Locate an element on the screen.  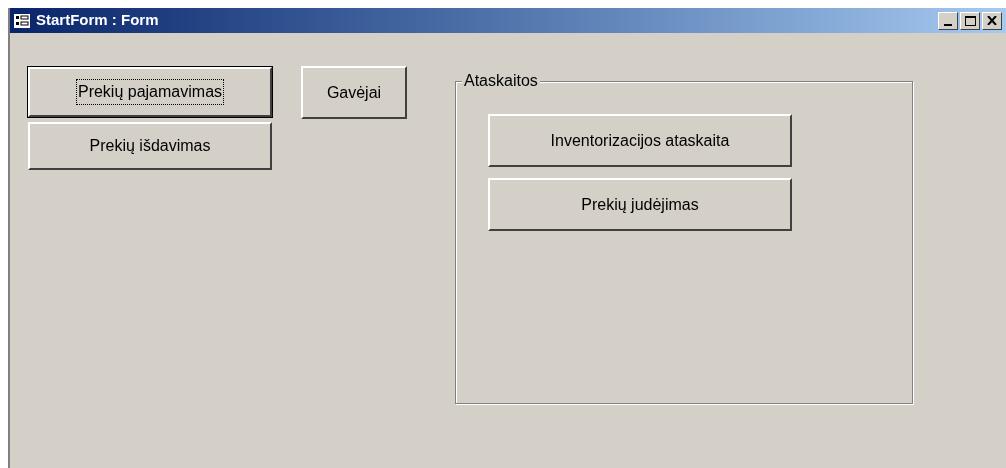
form-button: Prekių pajamavimas is located at coordinates (150, 92).